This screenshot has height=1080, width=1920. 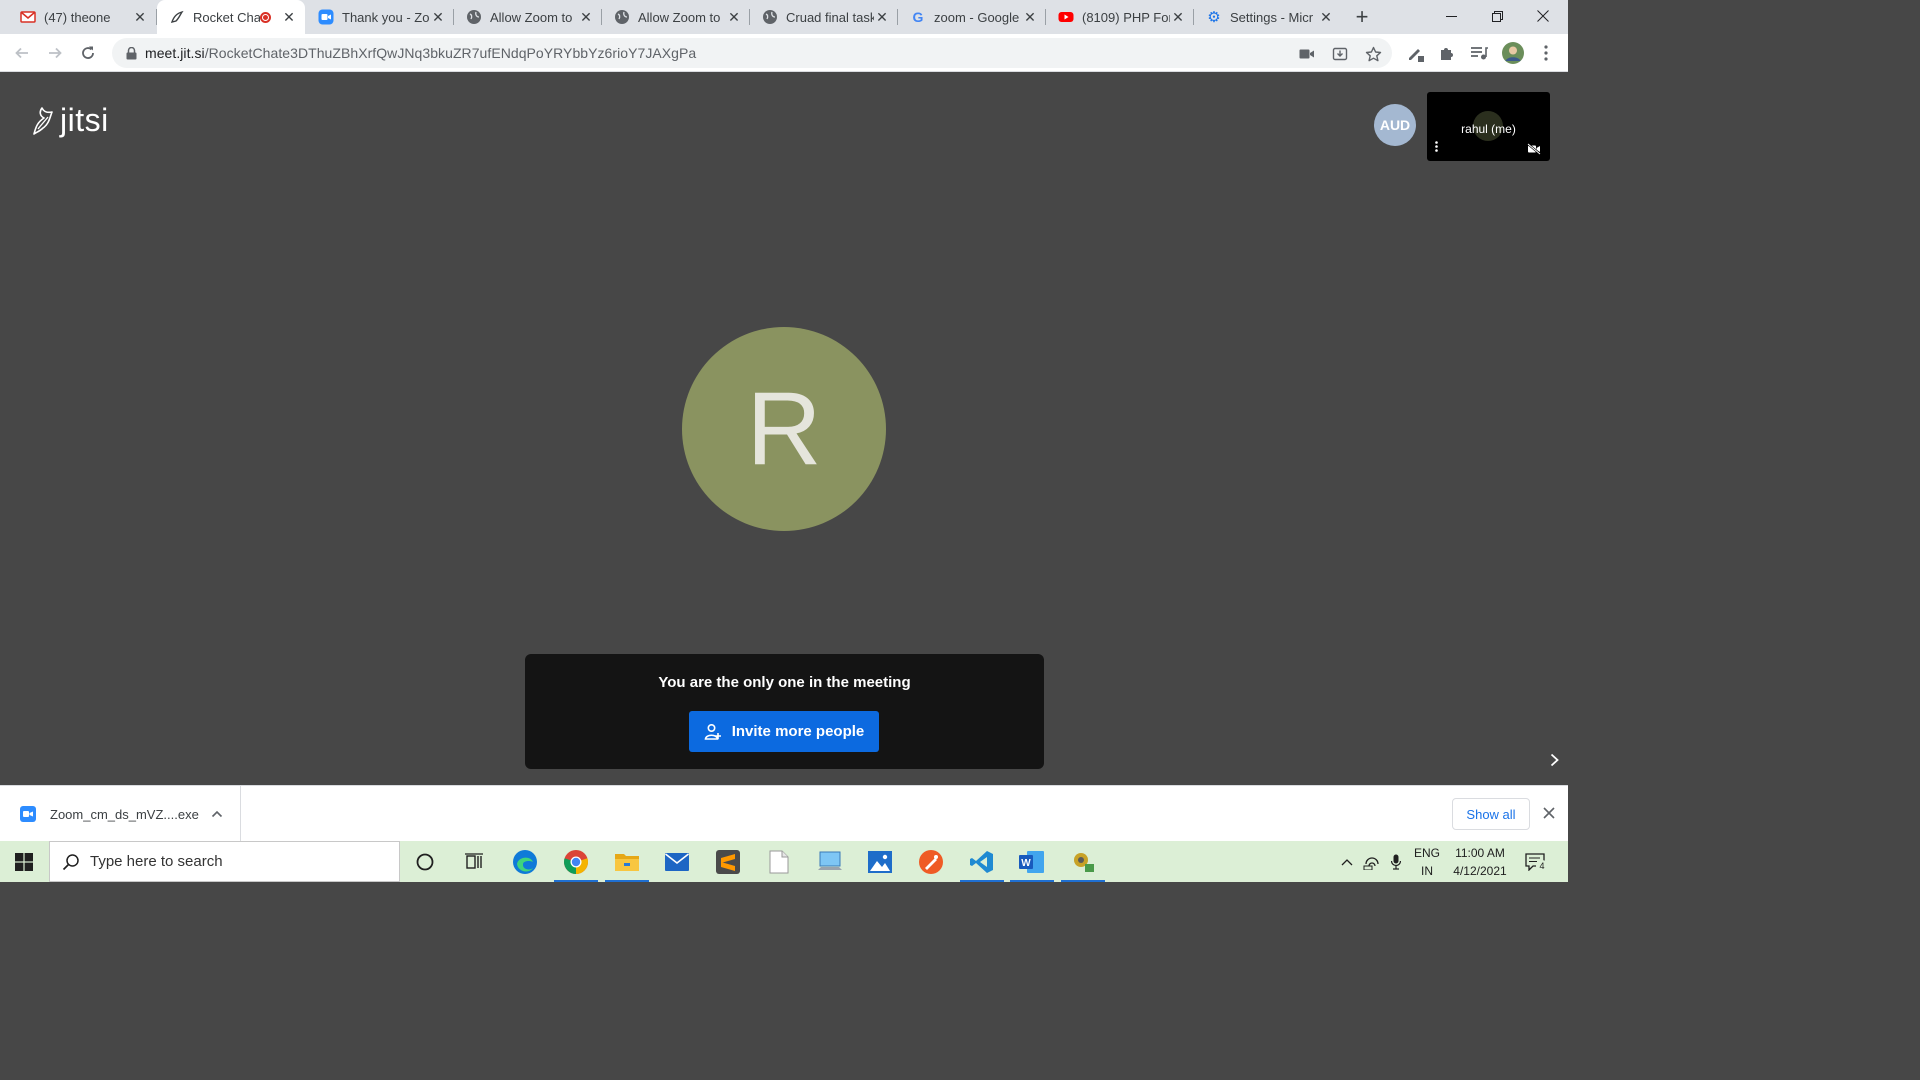 I want to click on sublime-text-icon, so click(x=728, y=861).